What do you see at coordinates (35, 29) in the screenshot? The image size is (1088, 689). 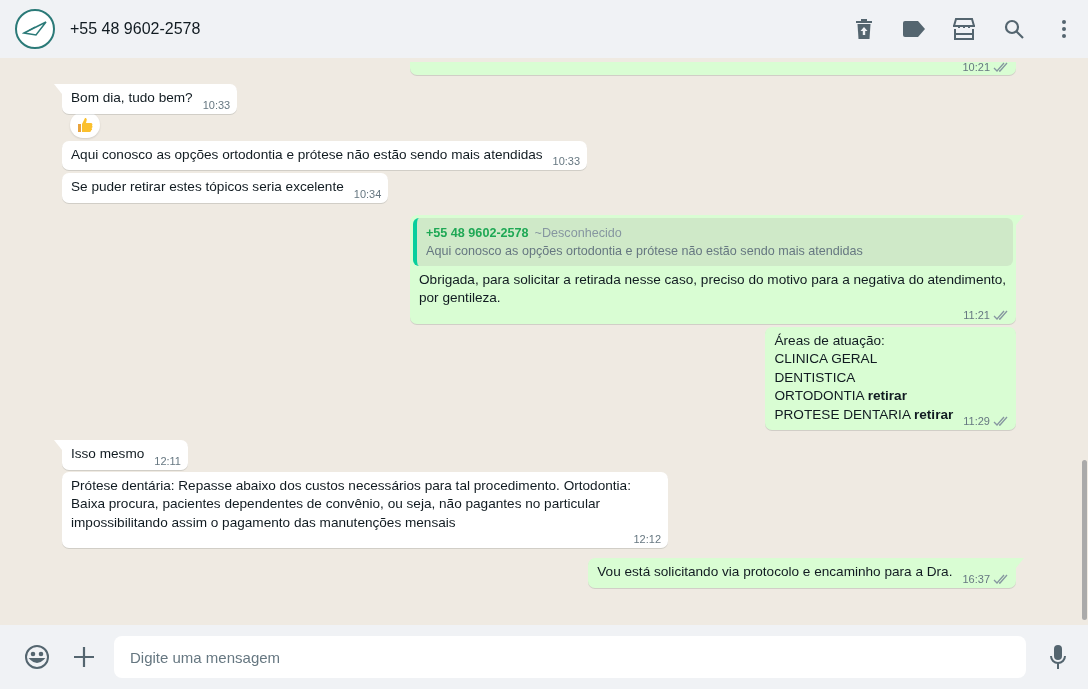 I see `contact-avatar` at bounding box center [35, 29].